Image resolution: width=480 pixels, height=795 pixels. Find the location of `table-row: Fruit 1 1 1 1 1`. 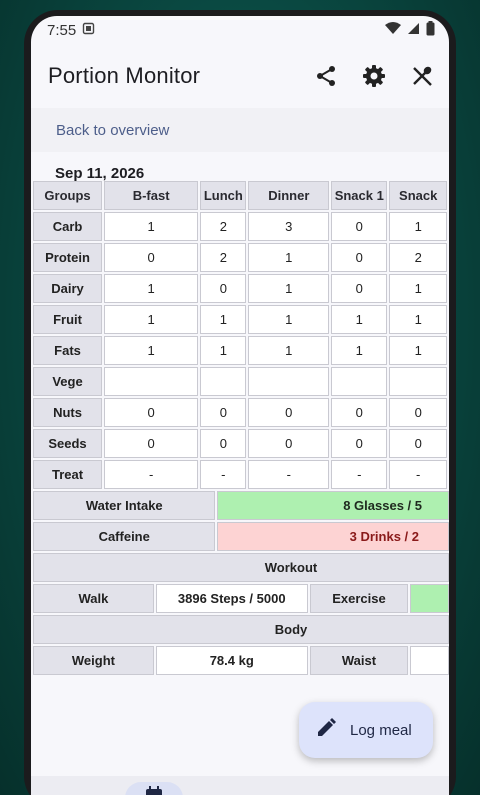

table-row: Fruit 1 1 1 1 1 is located at coordinates (240, 319).